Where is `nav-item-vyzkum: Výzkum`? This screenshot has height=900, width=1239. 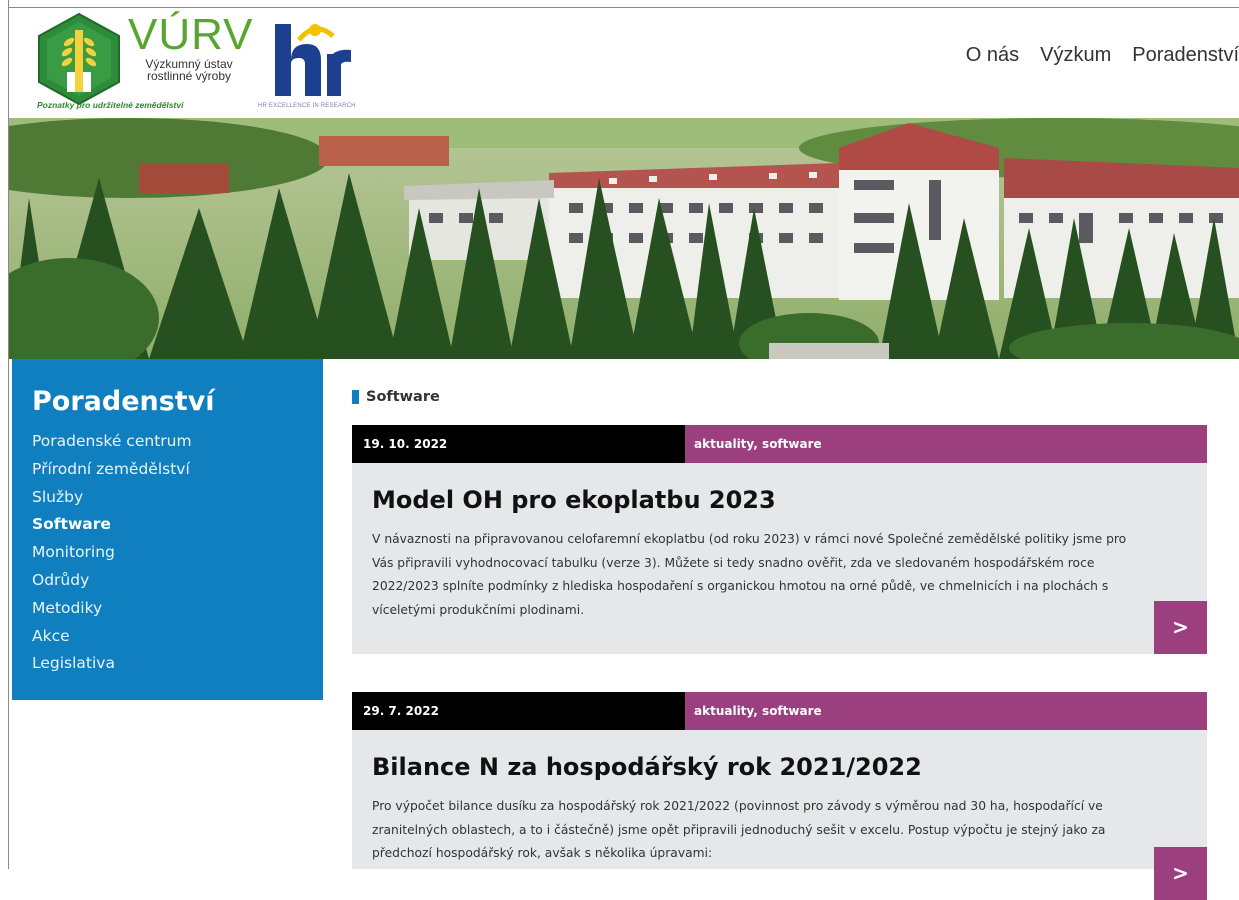
nav-item-vyzkum: Výzkum is located at coordinates (1075, 55).